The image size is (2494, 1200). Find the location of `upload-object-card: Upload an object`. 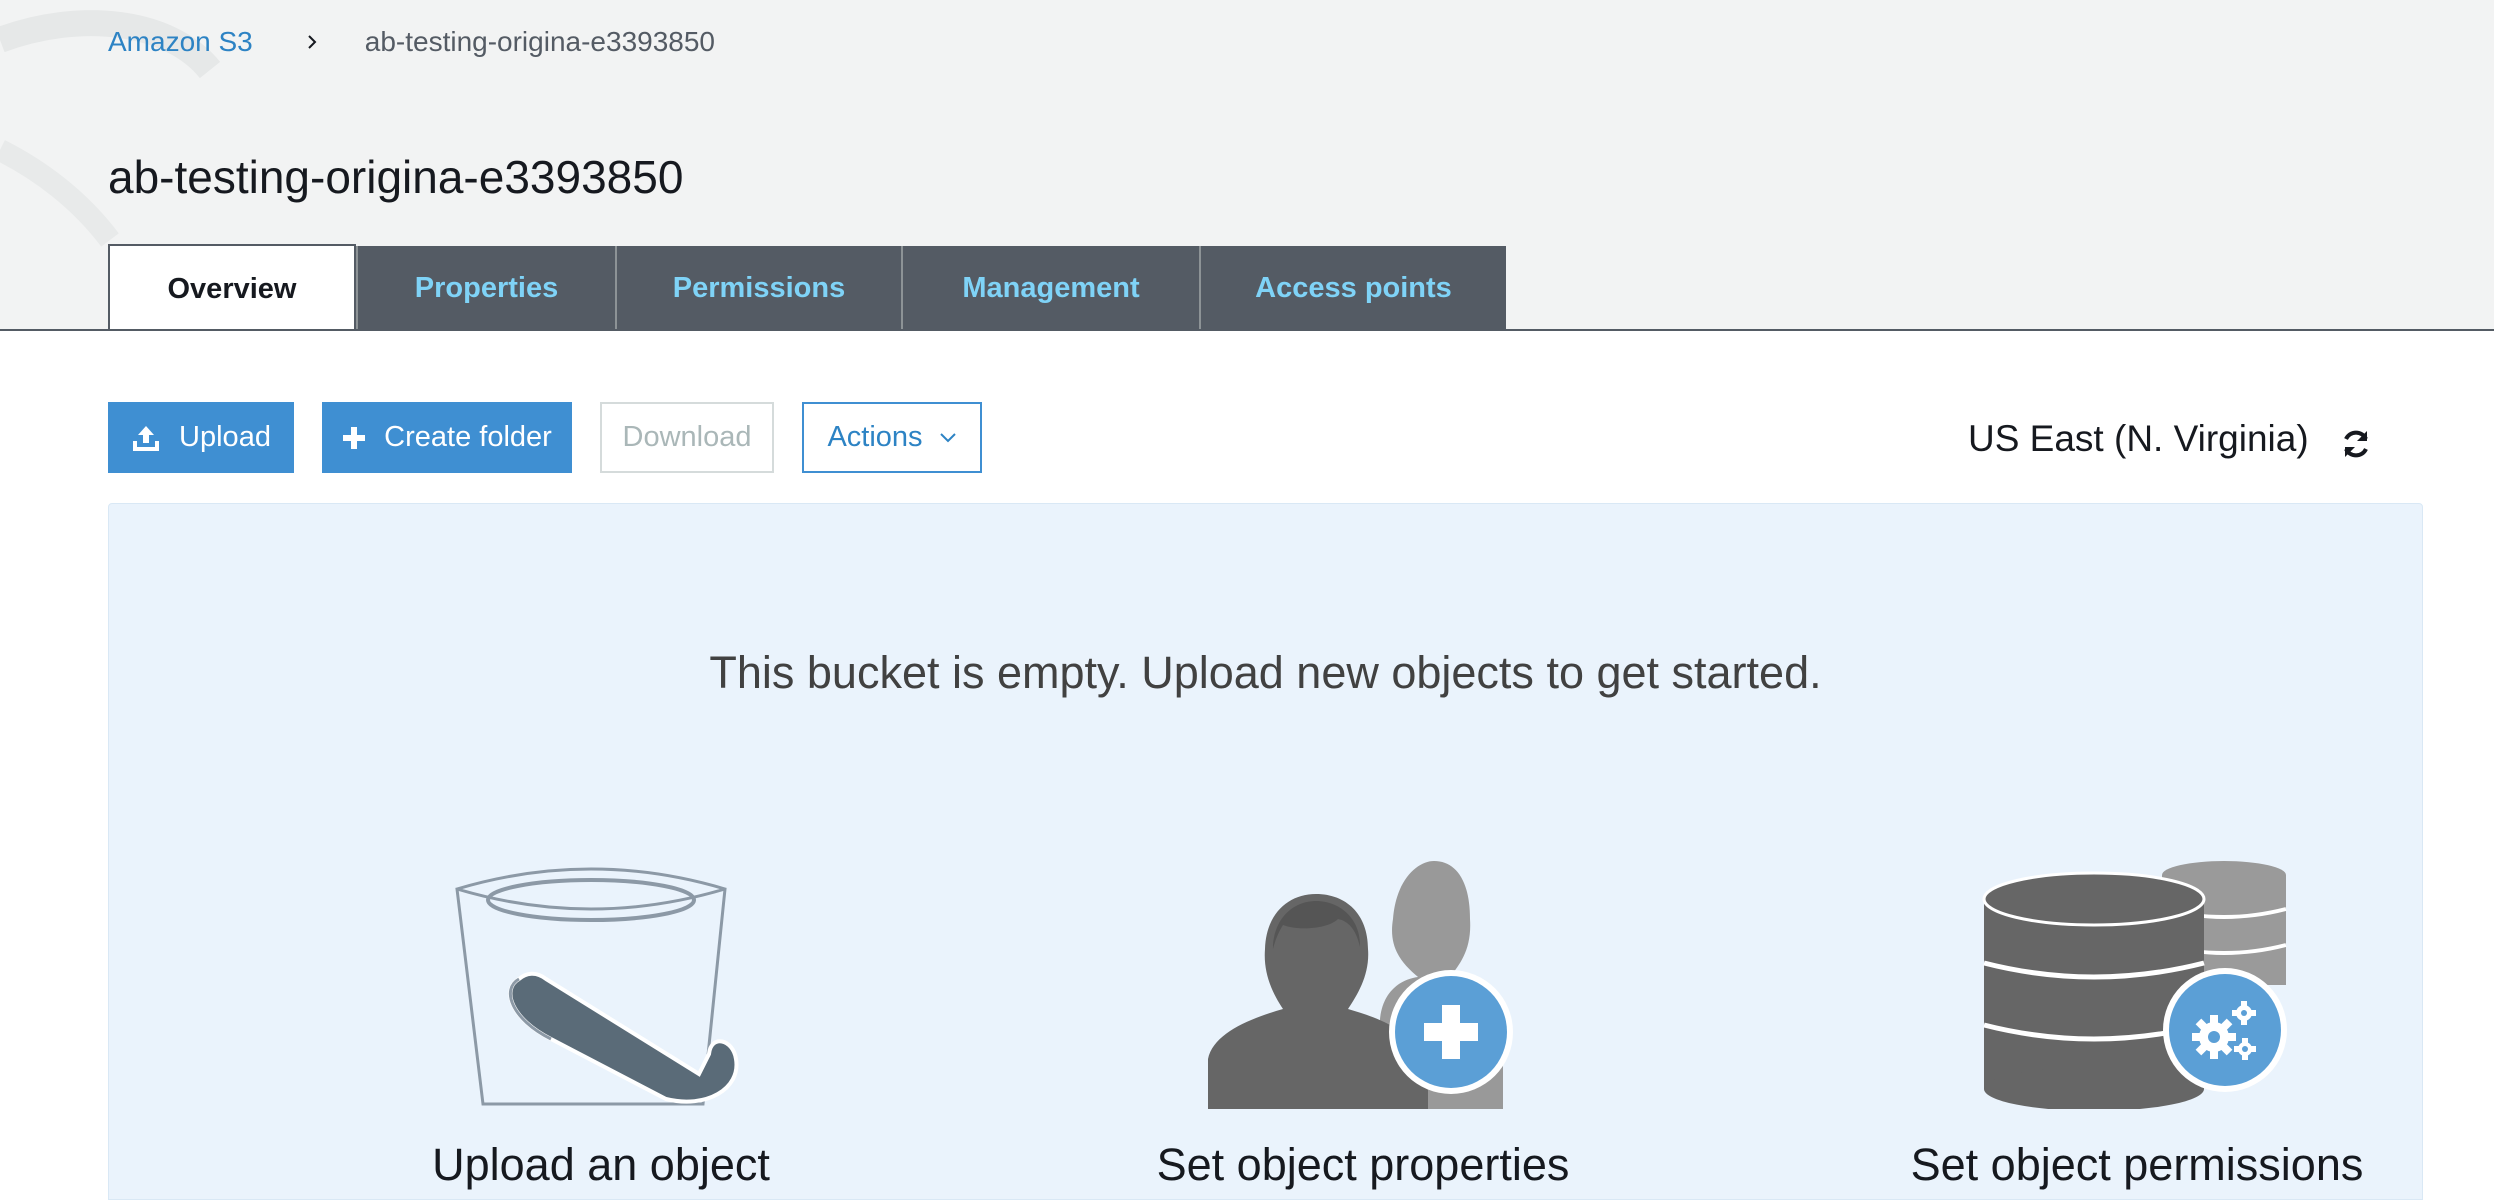

upload-object-card: Upload an object is located at coordinates (601, 1025).